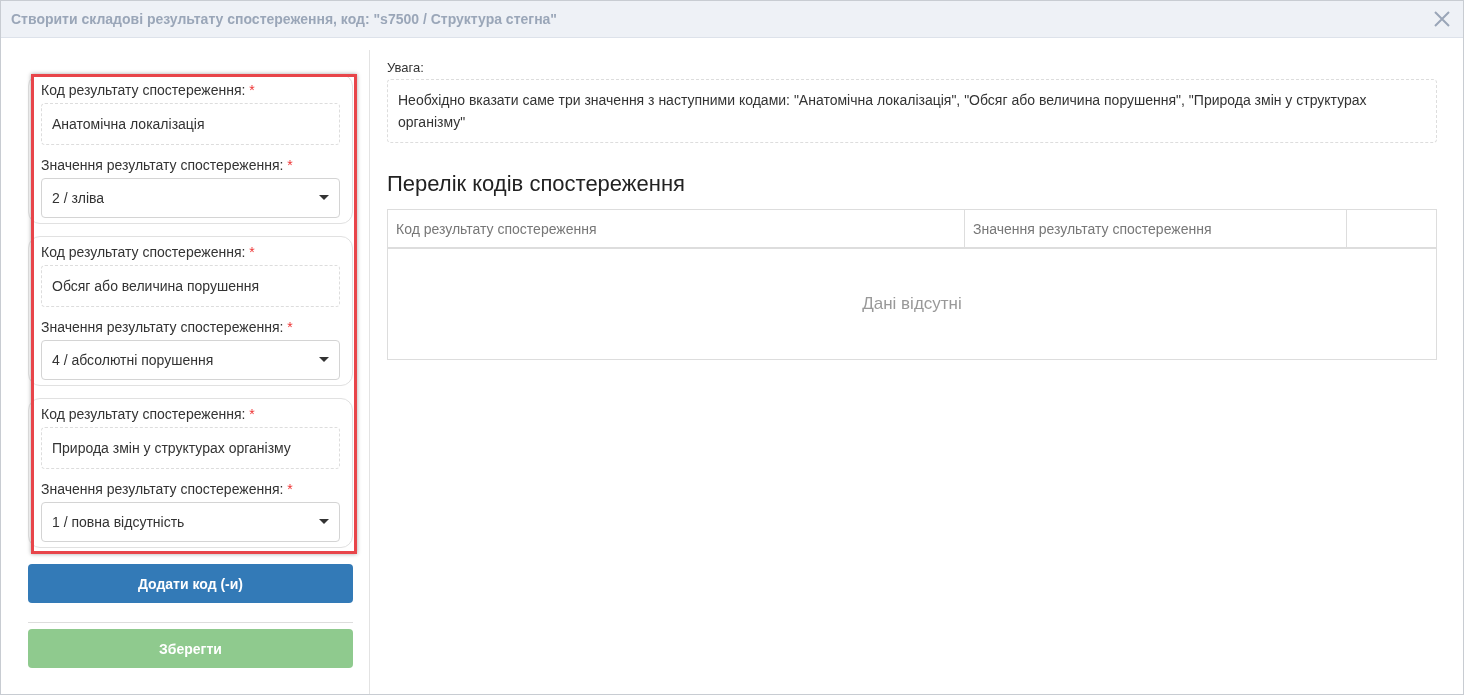 The height and width of the screenshot is (695, 1464). I want to click on section-title: Перелік кодів спостереження, so click(536, 184).